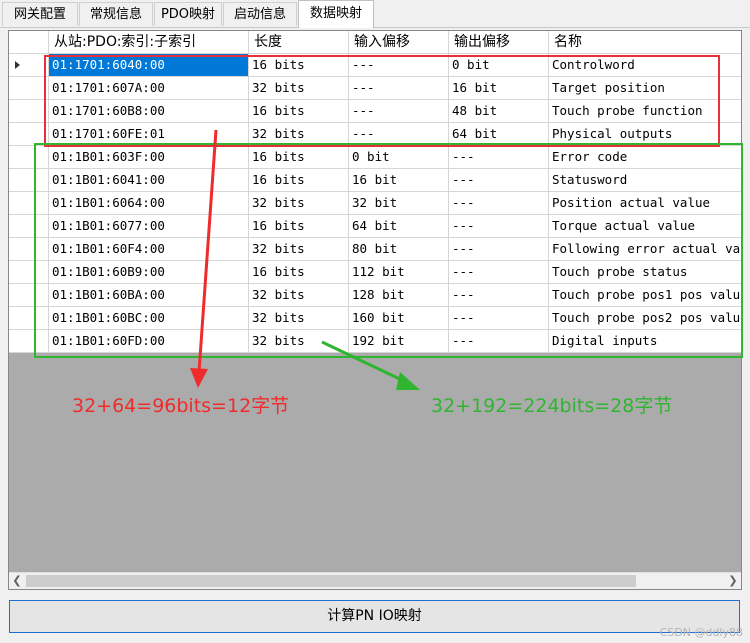  I want to click on cell-input-offset: 112 bit, so click(399, 272).